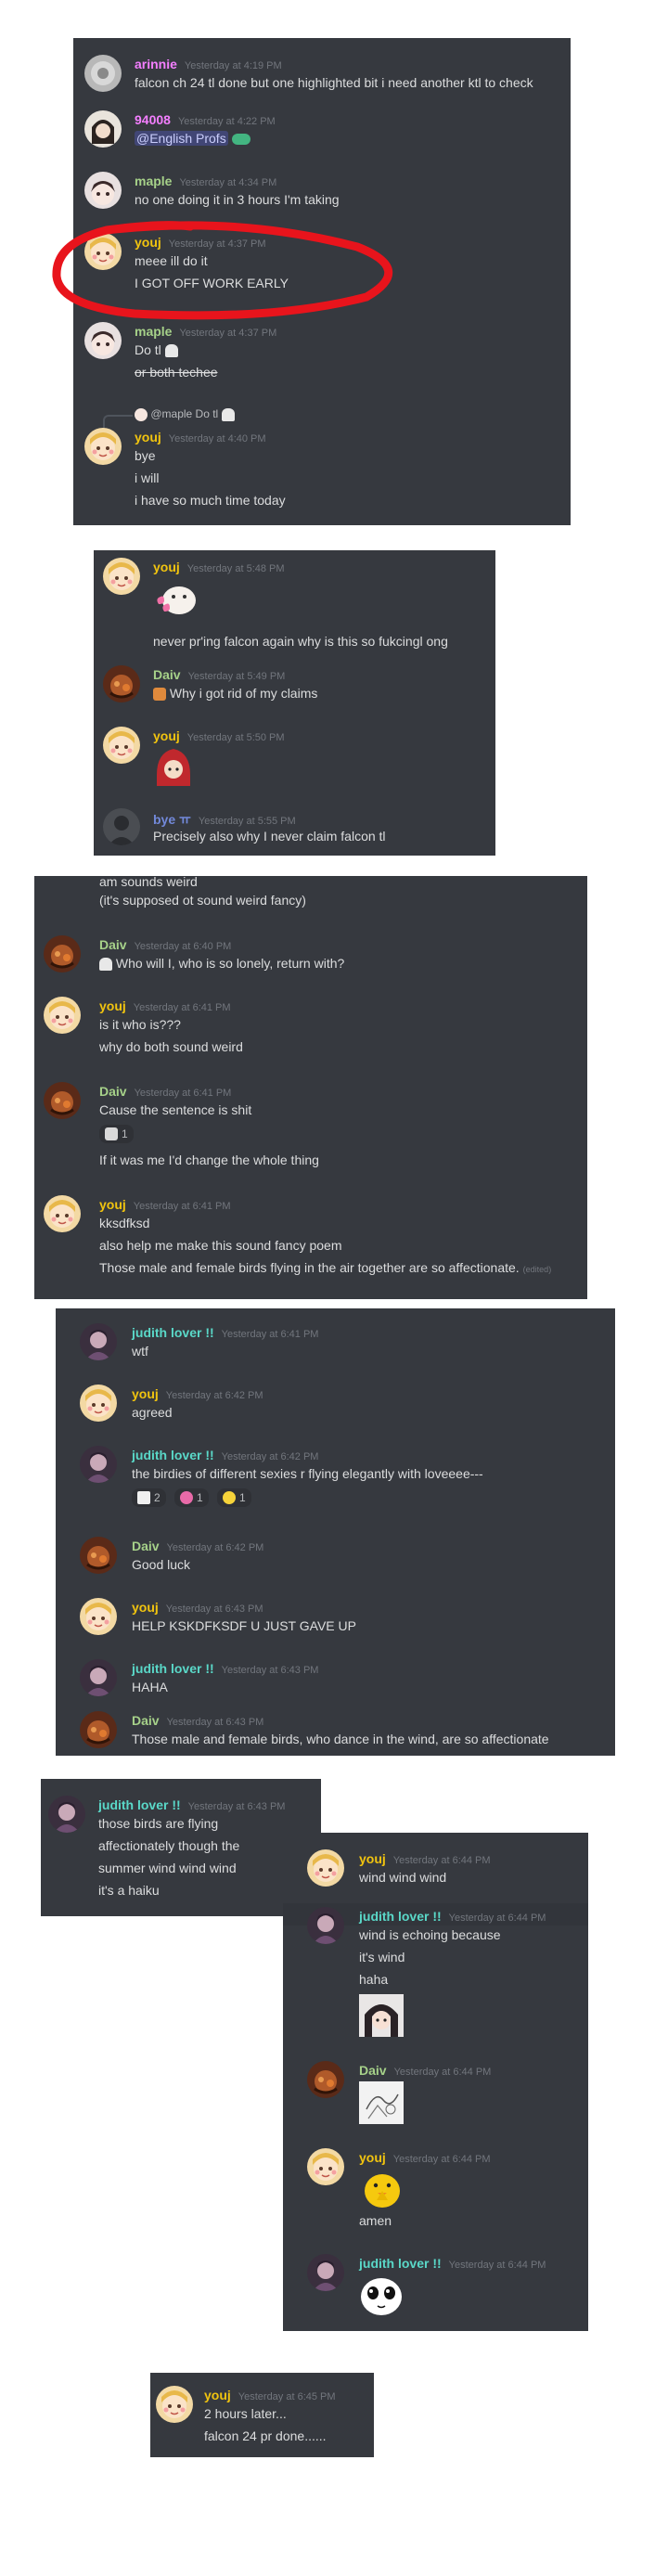 This screenshot has height=2576, width=668. What do you see at coordinates (436, 2291) in the screenshot?
I see `message: judith lover !! Yesterday at 6:44 PM` at bounding box center [436, 2291].